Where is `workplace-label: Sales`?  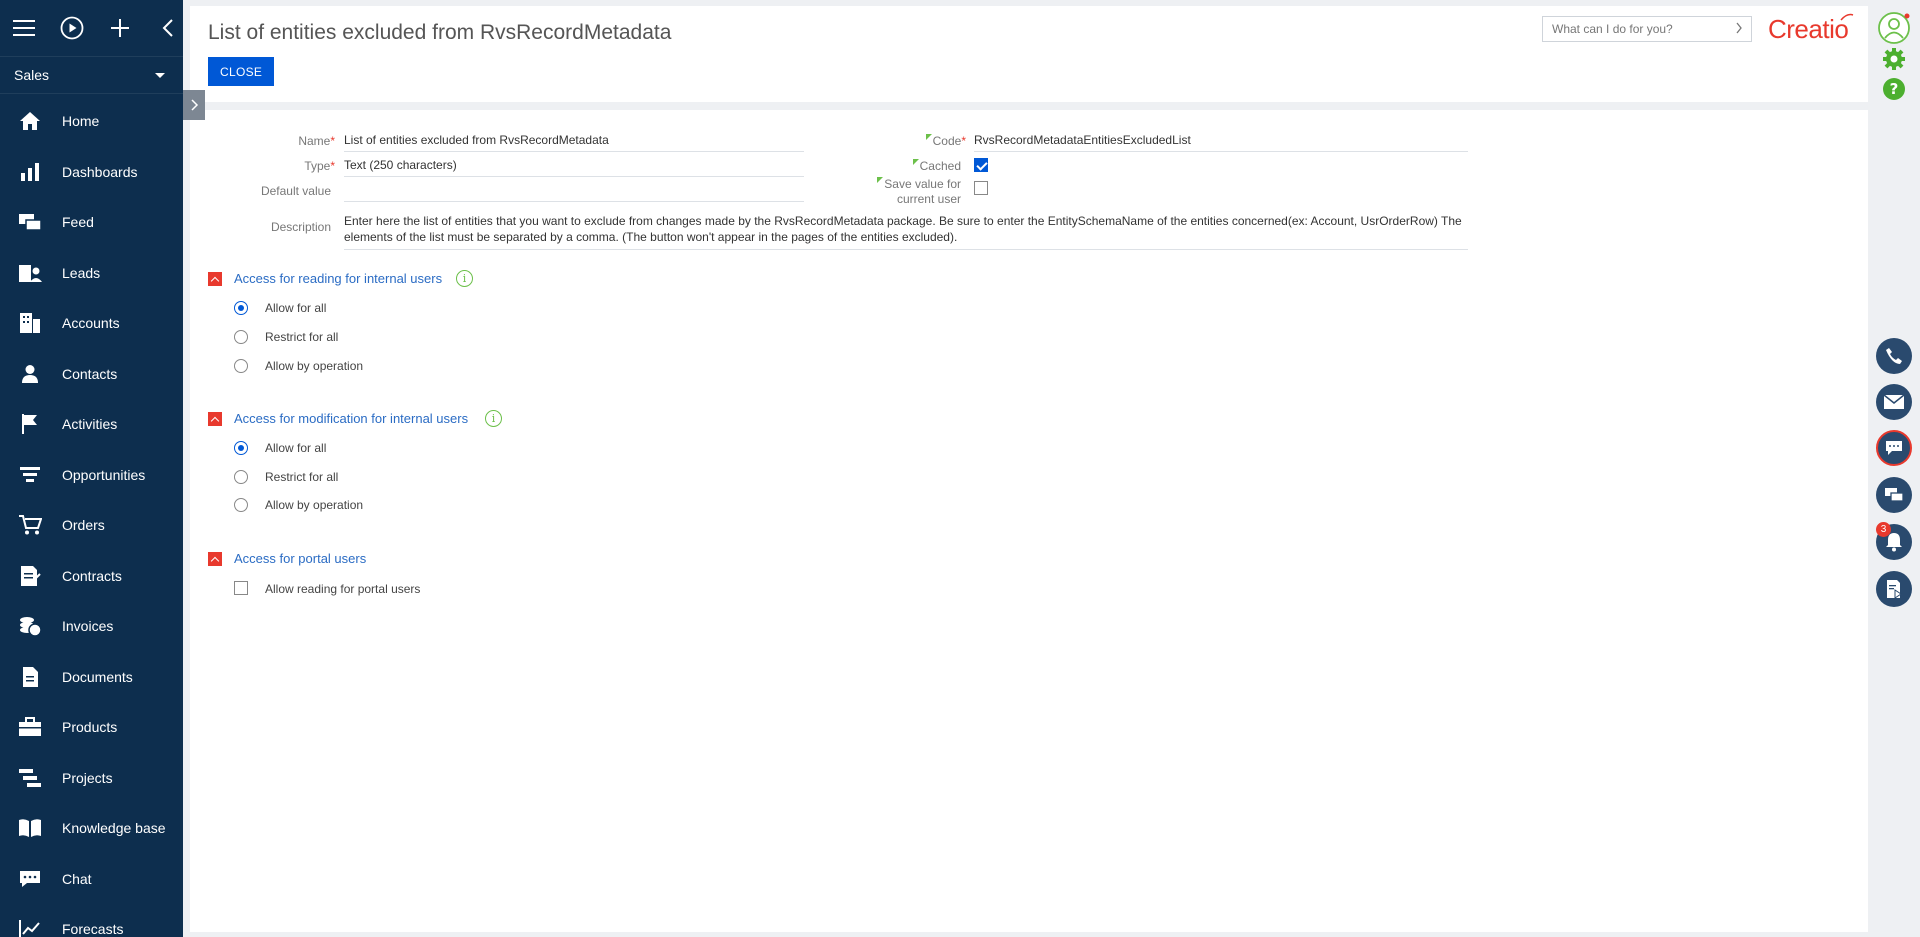
workplace-label: Sales is located at coordinates (32, 75).